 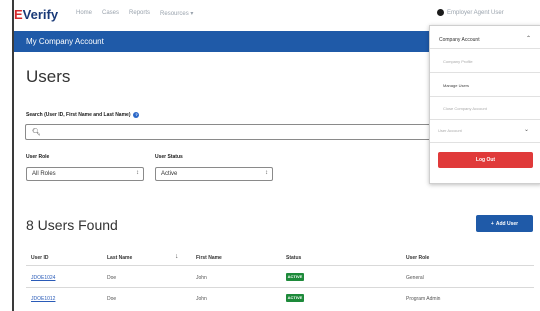 I want to click on user-menu-toggle: Employer Agent User, so click(x=470, y=12).